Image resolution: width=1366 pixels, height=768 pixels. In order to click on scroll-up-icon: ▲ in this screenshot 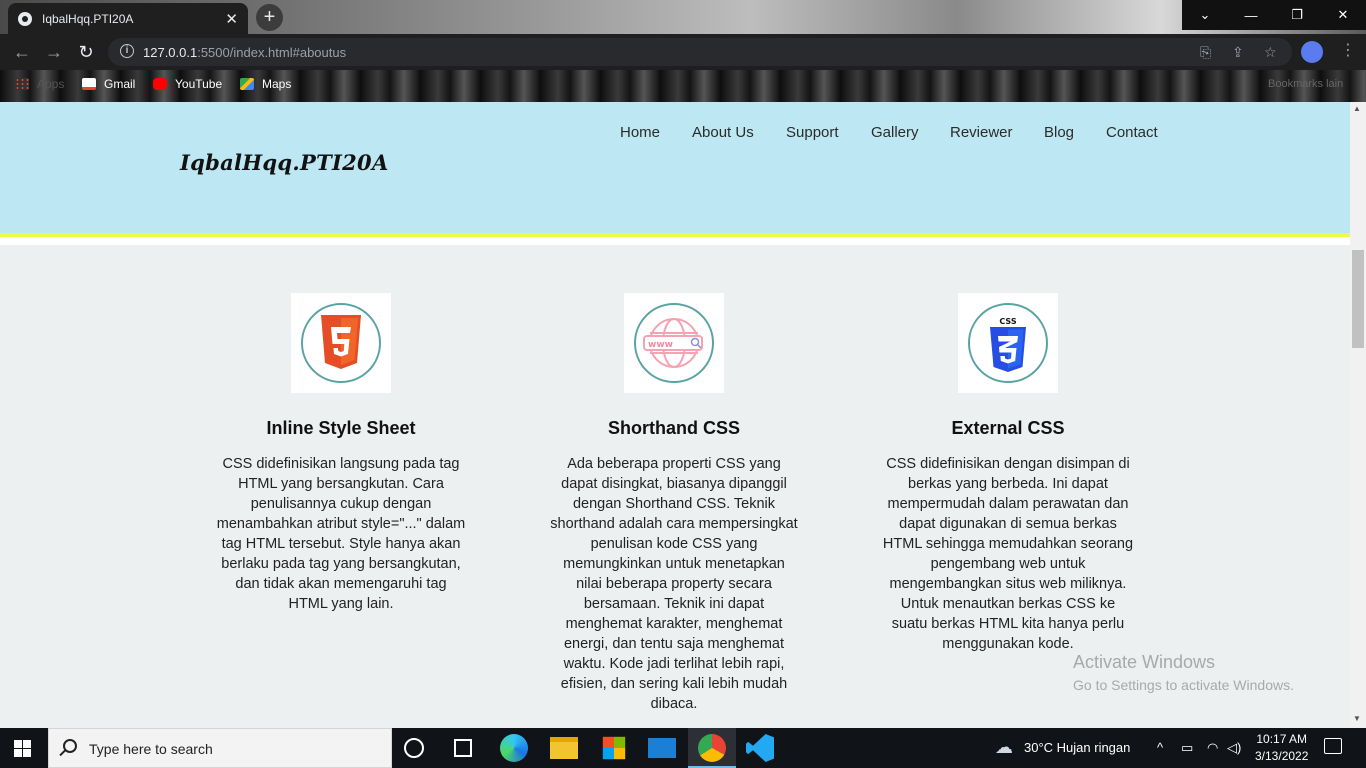, I will do `click(1357, 108)`.